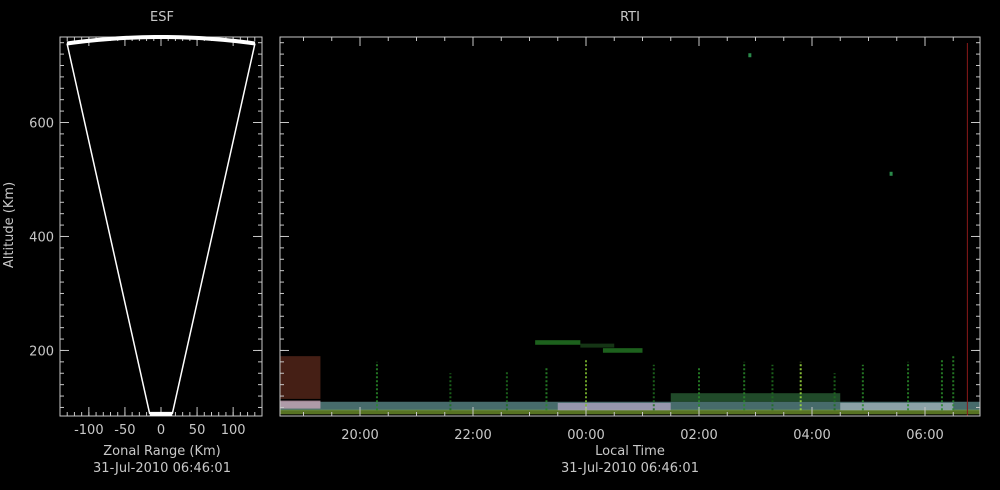 This screenshot has width=1000, height=490. Describe the element at coordinates (630, 17) in the screenshot. I see `rti-title: RTI` at that location.